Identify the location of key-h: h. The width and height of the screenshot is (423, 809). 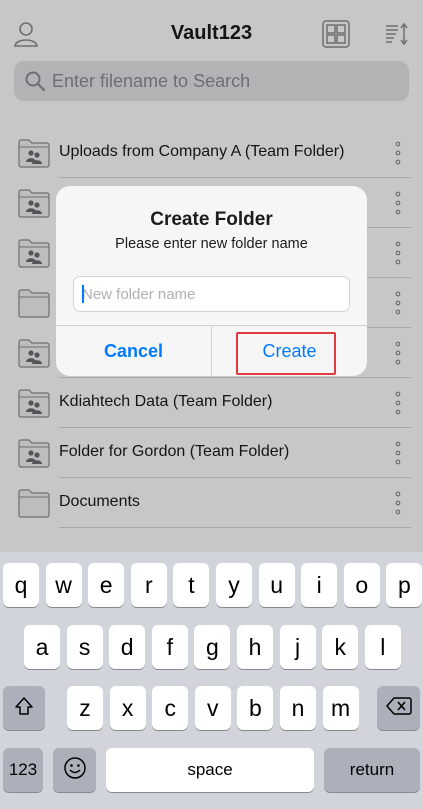
(255, 647).